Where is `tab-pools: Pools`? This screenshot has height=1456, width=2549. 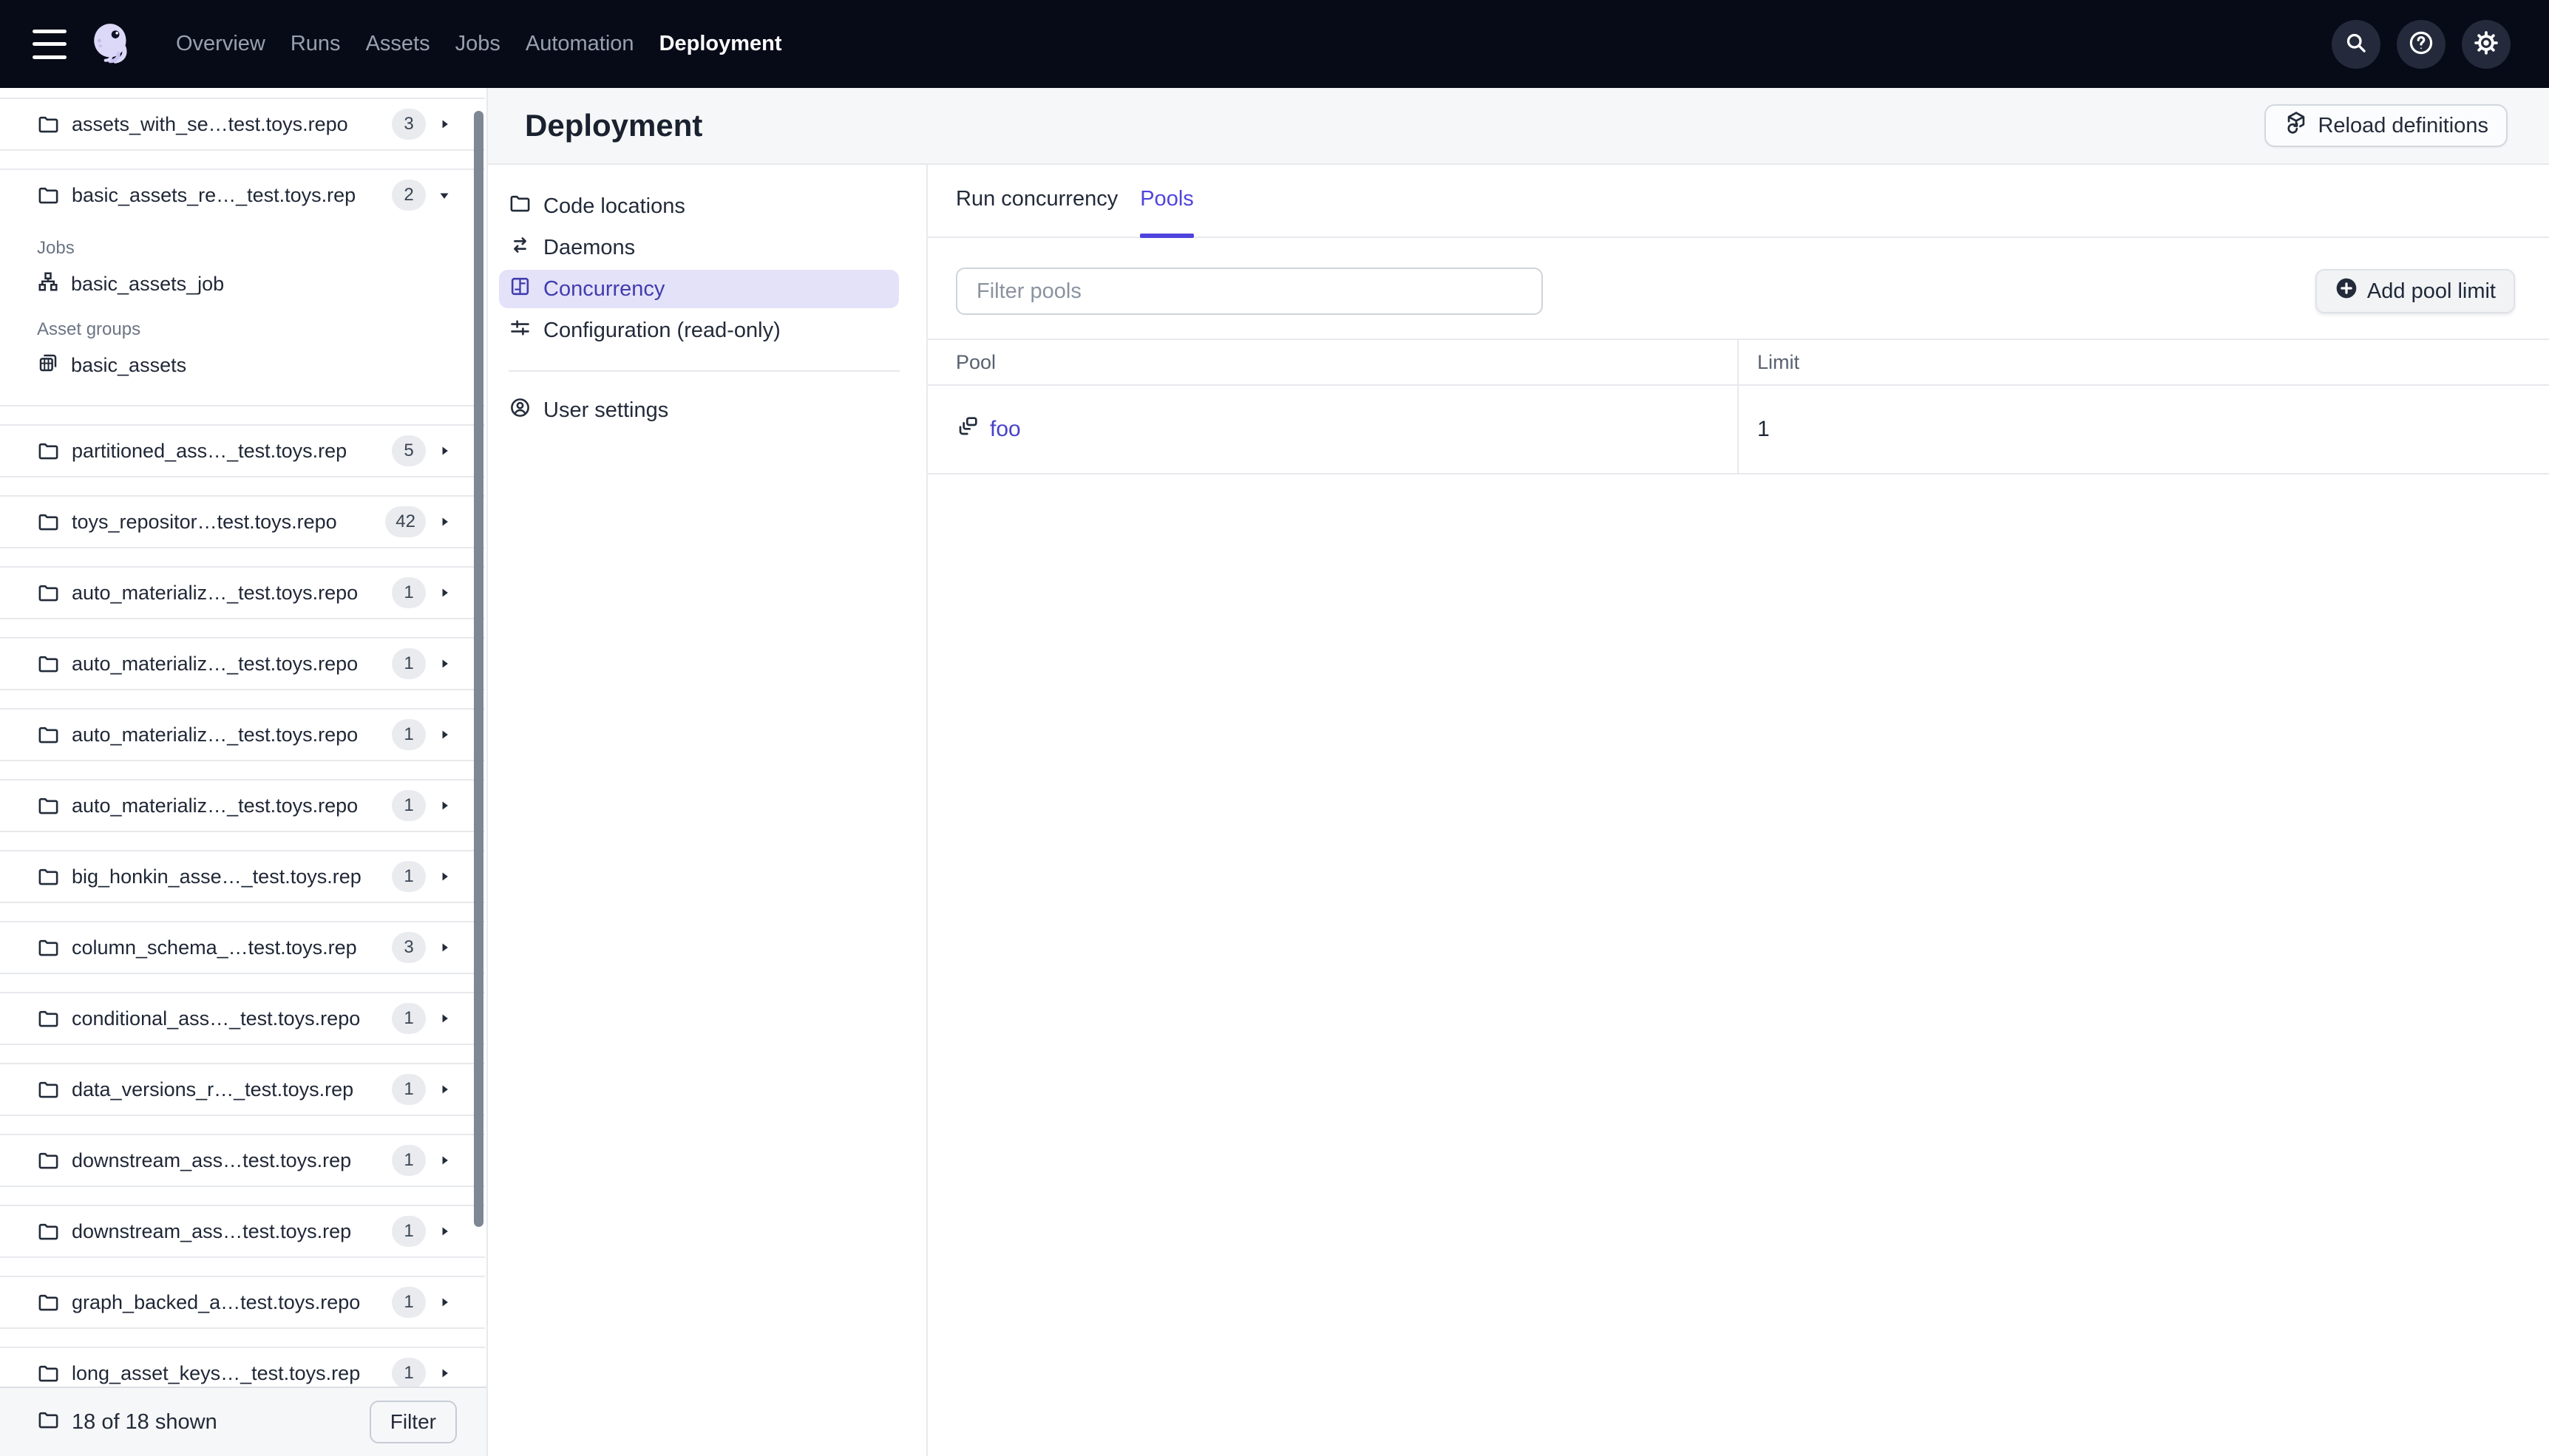
tab-pools: Pools is located at coordinates (1167, 213).